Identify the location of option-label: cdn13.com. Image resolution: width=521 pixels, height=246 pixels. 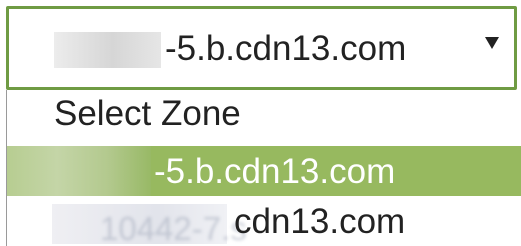
(320, 221).